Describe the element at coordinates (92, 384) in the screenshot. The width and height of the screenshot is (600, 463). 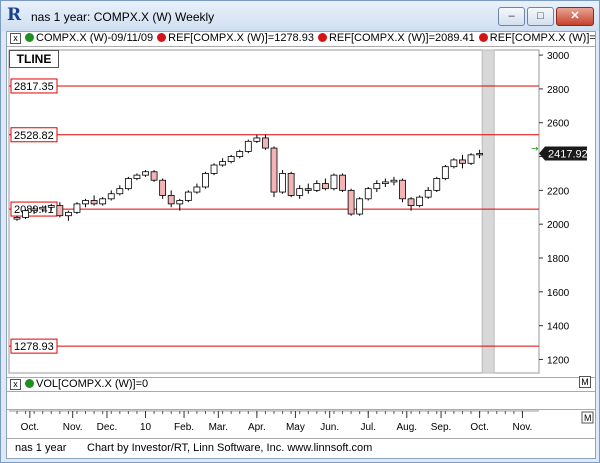
I see `volume-legend-text: VOL[COMPX.X (W)]=0` at that location.